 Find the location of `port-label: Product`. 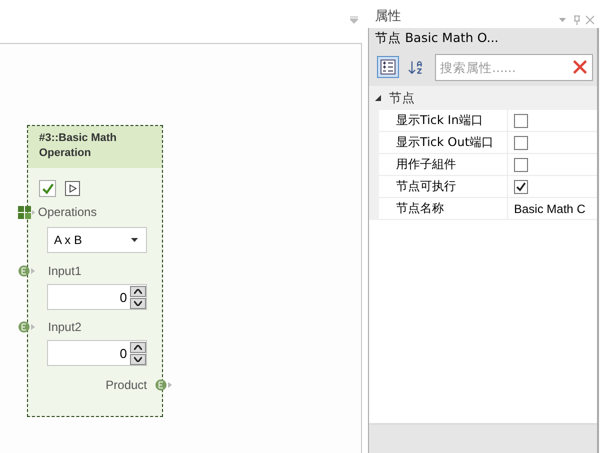

port-label: Product is located at coordinates (126, 385).